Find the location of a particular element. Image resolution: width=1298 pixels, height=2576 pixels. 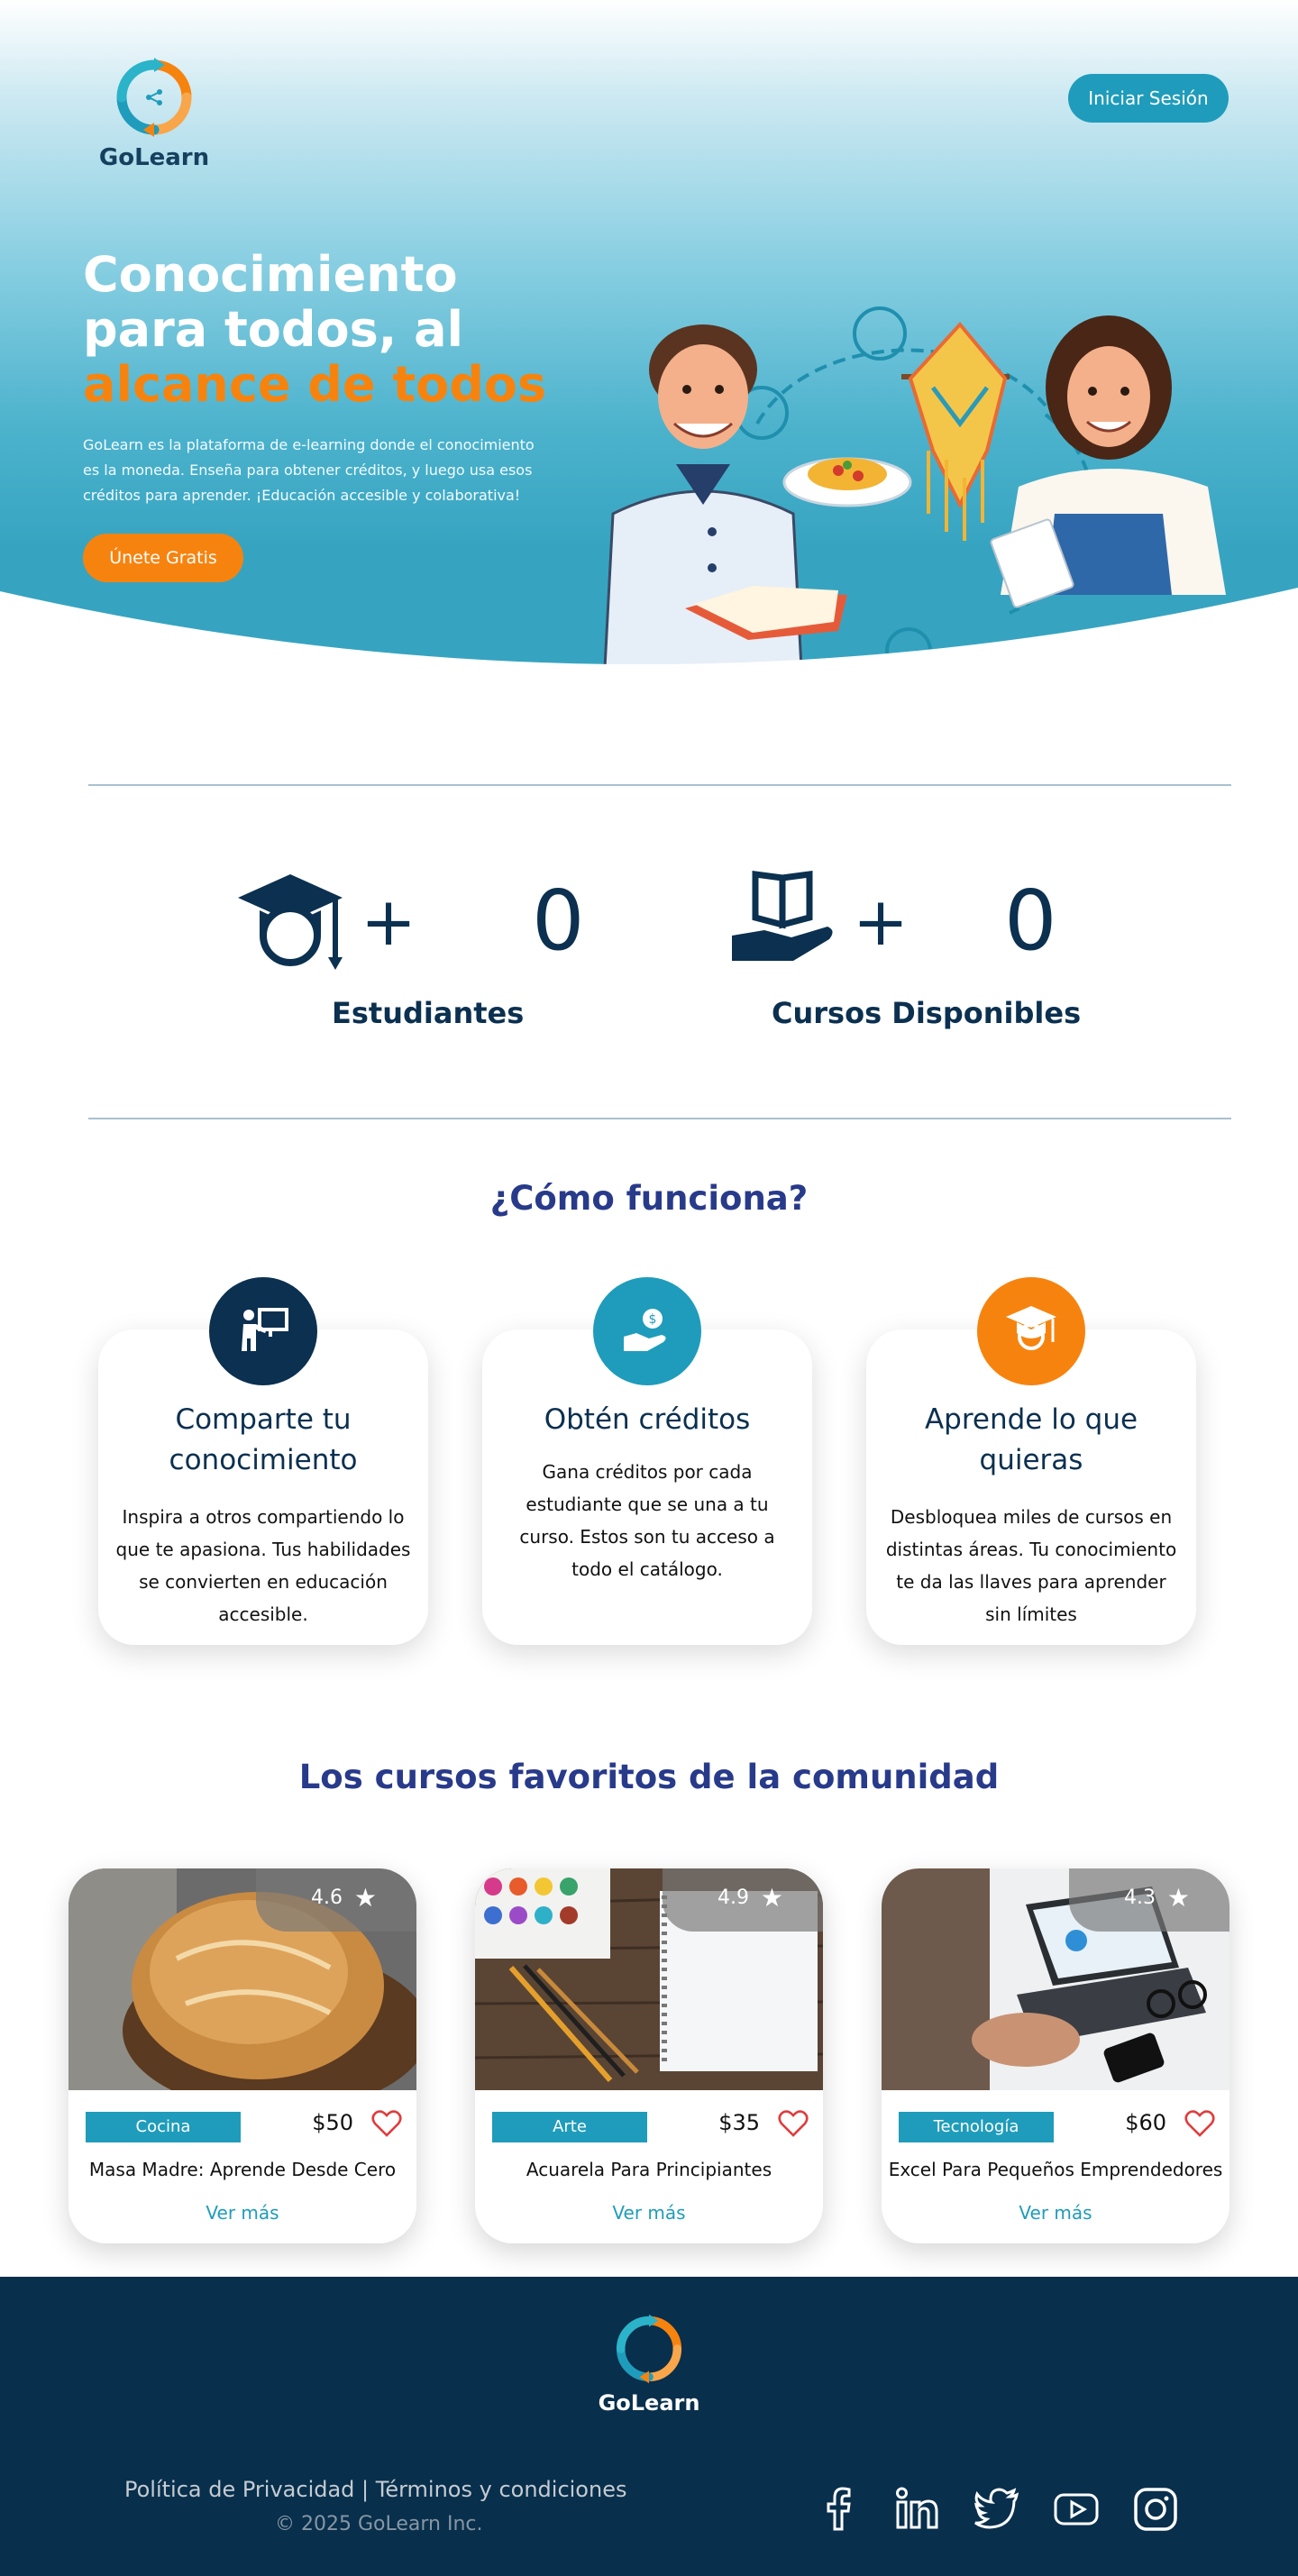

how-icon-circle: $ is located at coordinates (647, 1331).